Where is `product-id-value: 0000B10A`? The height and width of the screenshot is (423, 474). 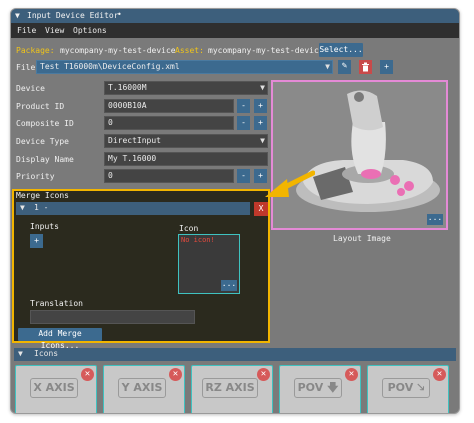
product-id-value: 0000B10A is located at coordinates (127, 105).